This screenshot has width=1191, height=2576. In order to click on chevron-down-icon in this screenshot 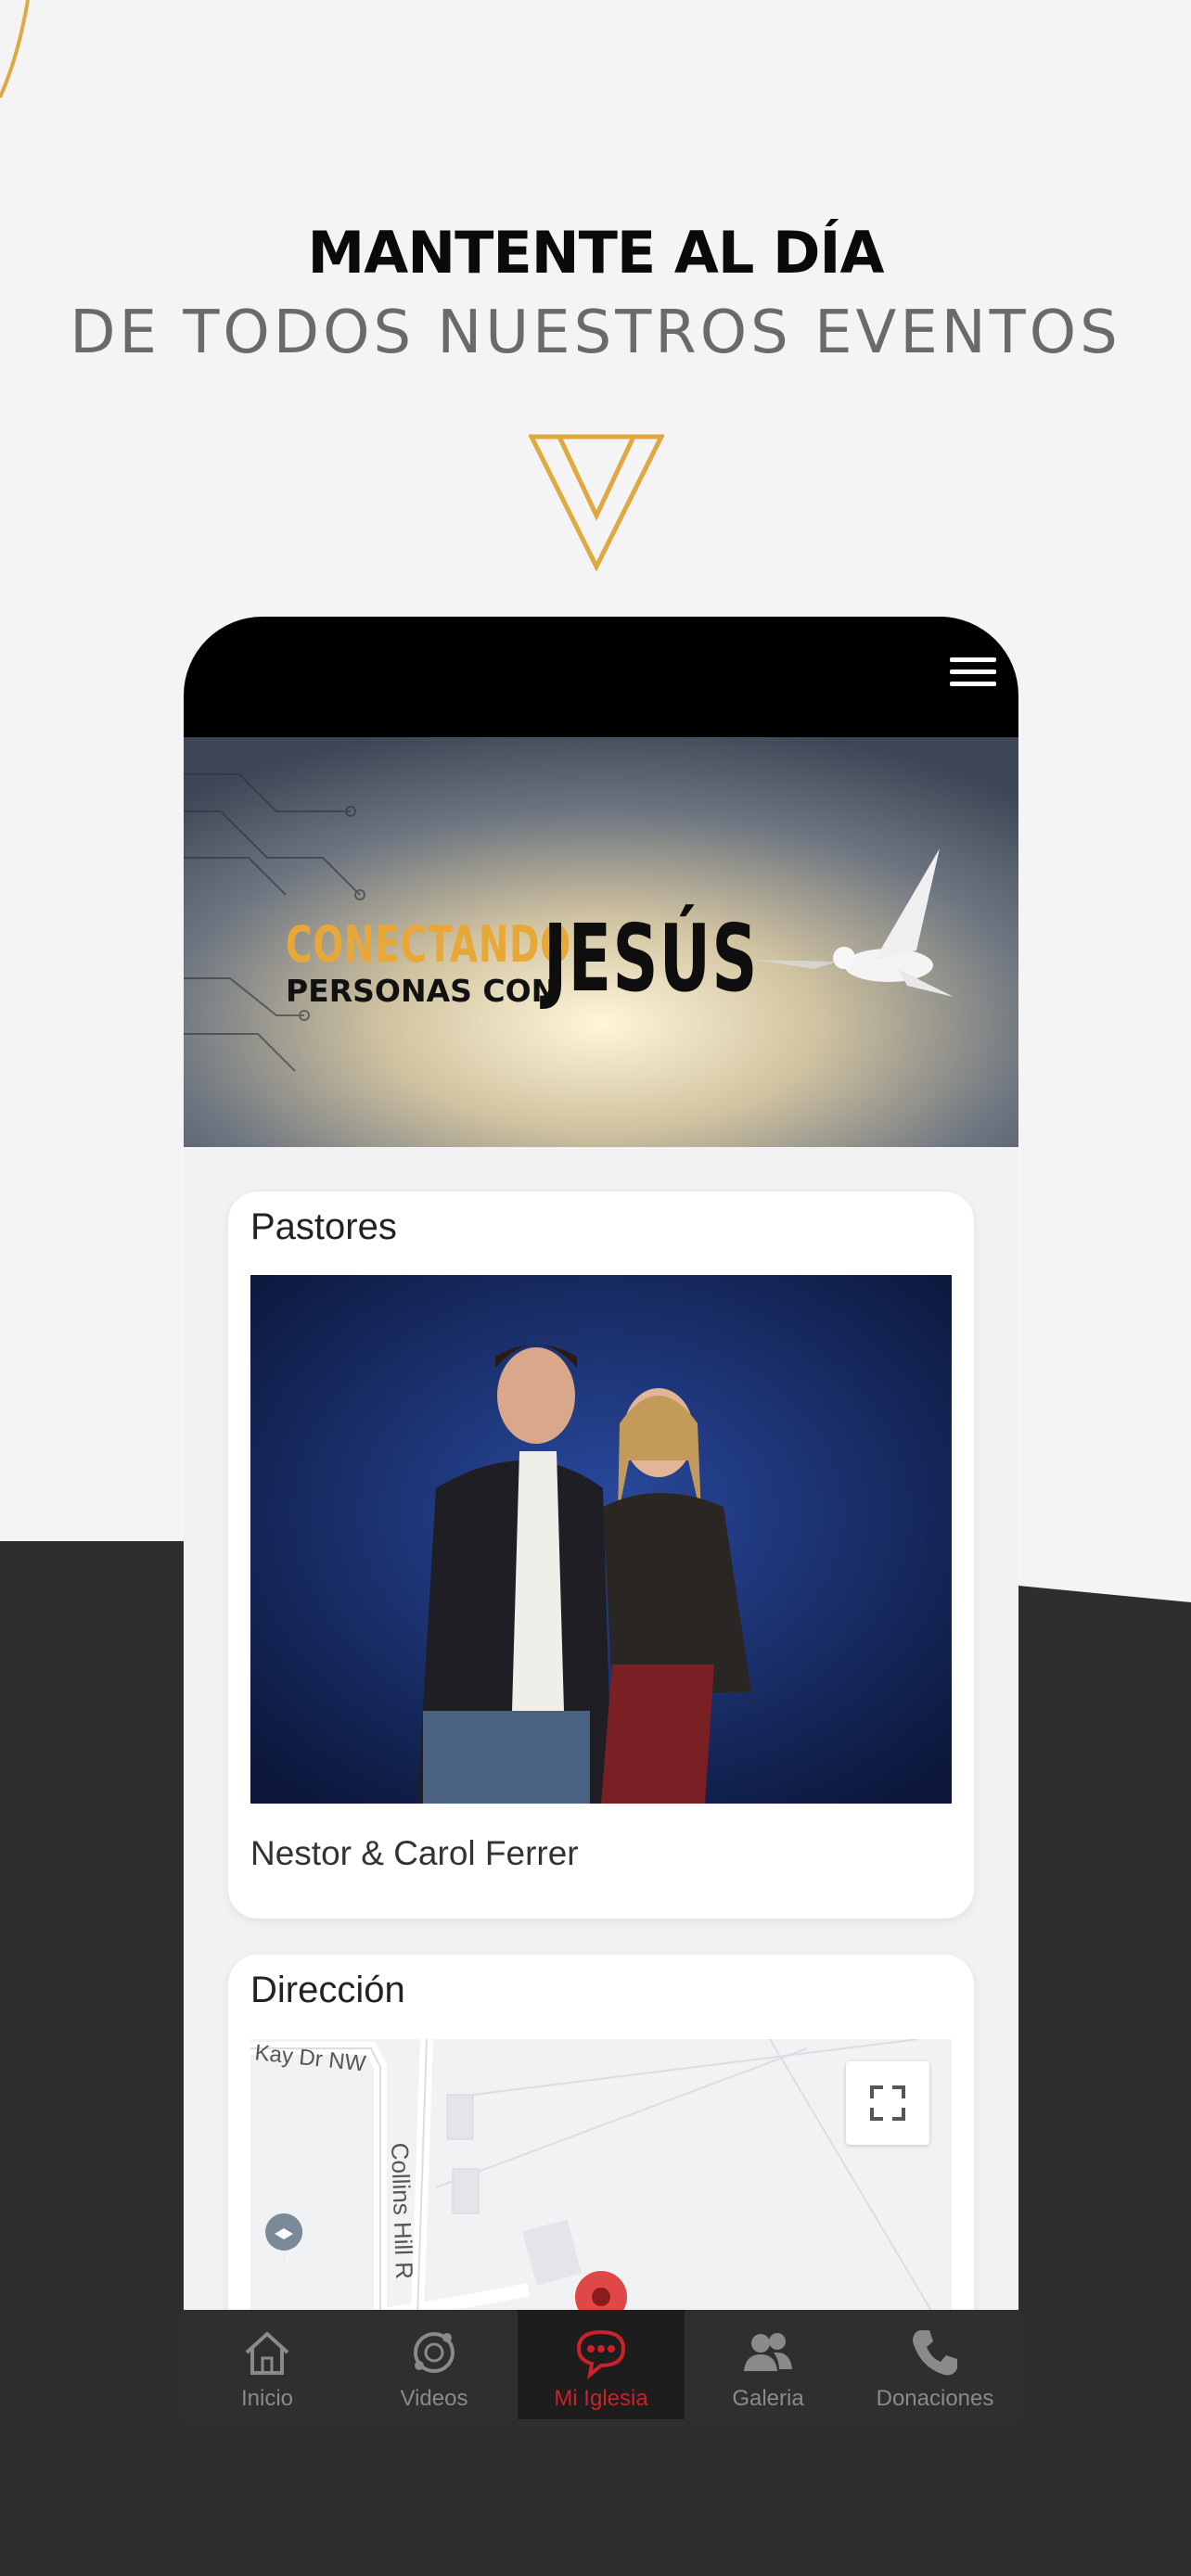, I will do `click(597, 502)`.